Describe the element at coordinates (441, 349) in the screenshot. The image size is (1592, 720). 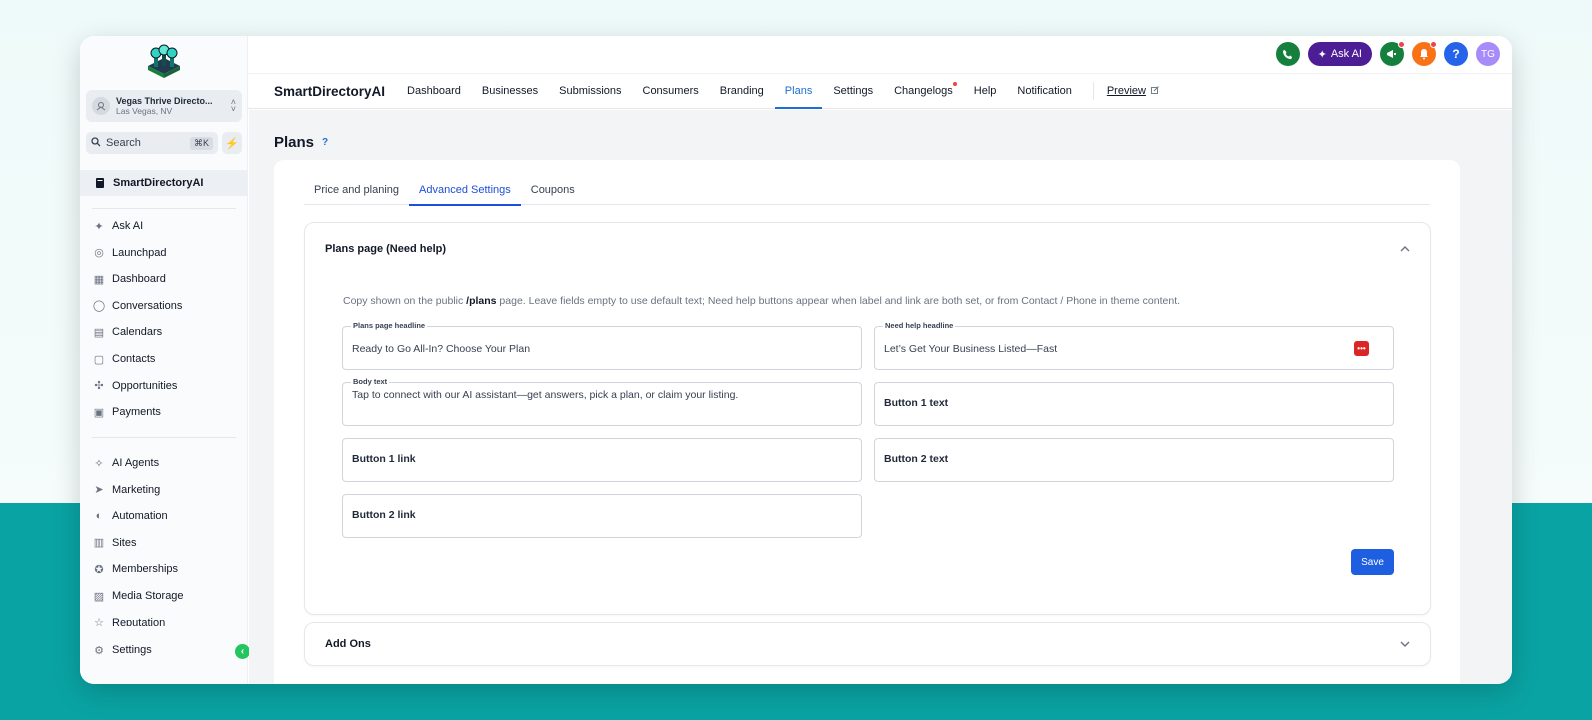
I see `field-value: Ready to Go All-In? Choose Your Plan` at that location.